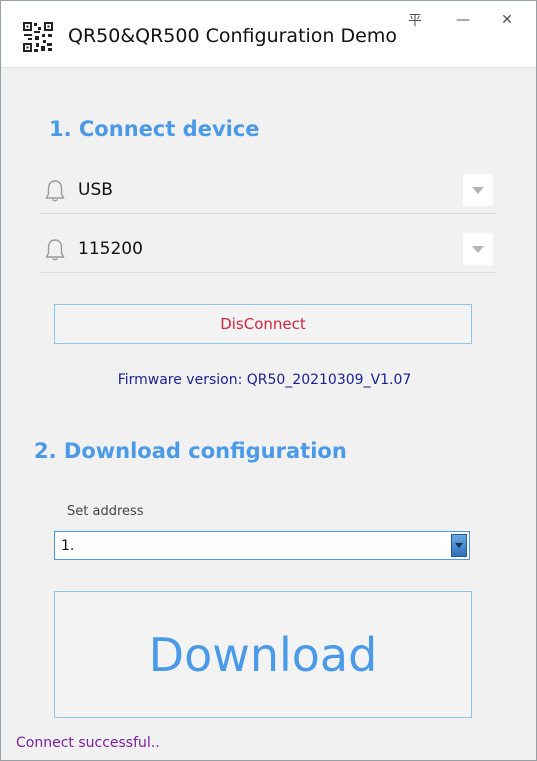 The height and width of the screenshot is (761, 537). I want to click on window-title: QR50&QR500 Configuration Demo, so click(232, 36).